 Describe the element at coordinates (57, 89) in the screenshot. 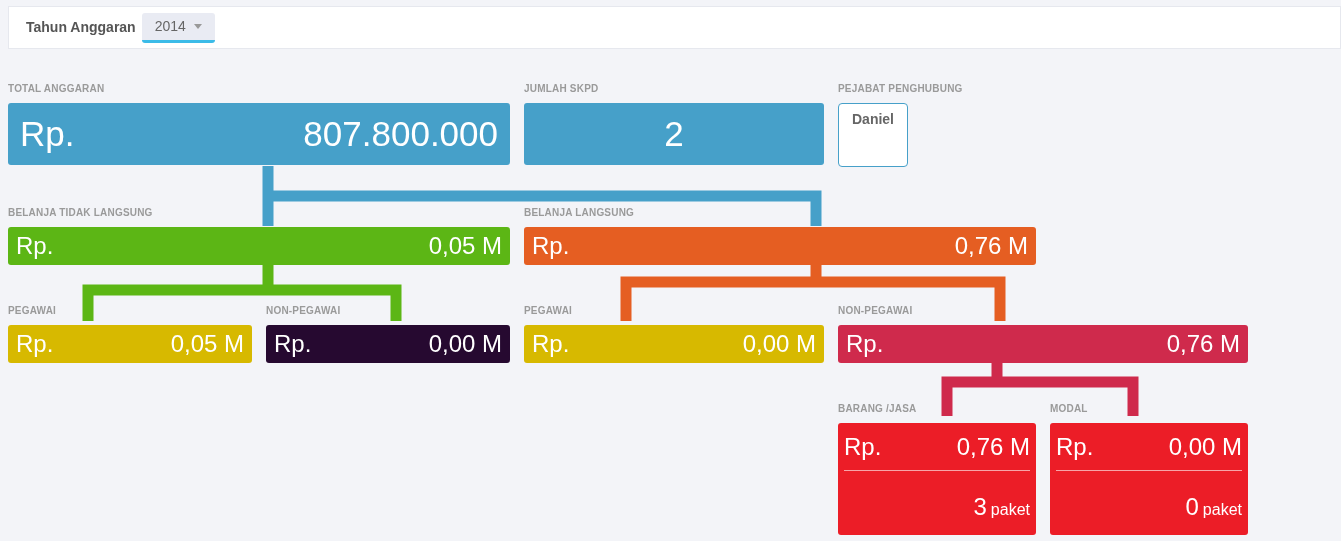

I see `section-label: TOTAL ANGGARAN` at that location.